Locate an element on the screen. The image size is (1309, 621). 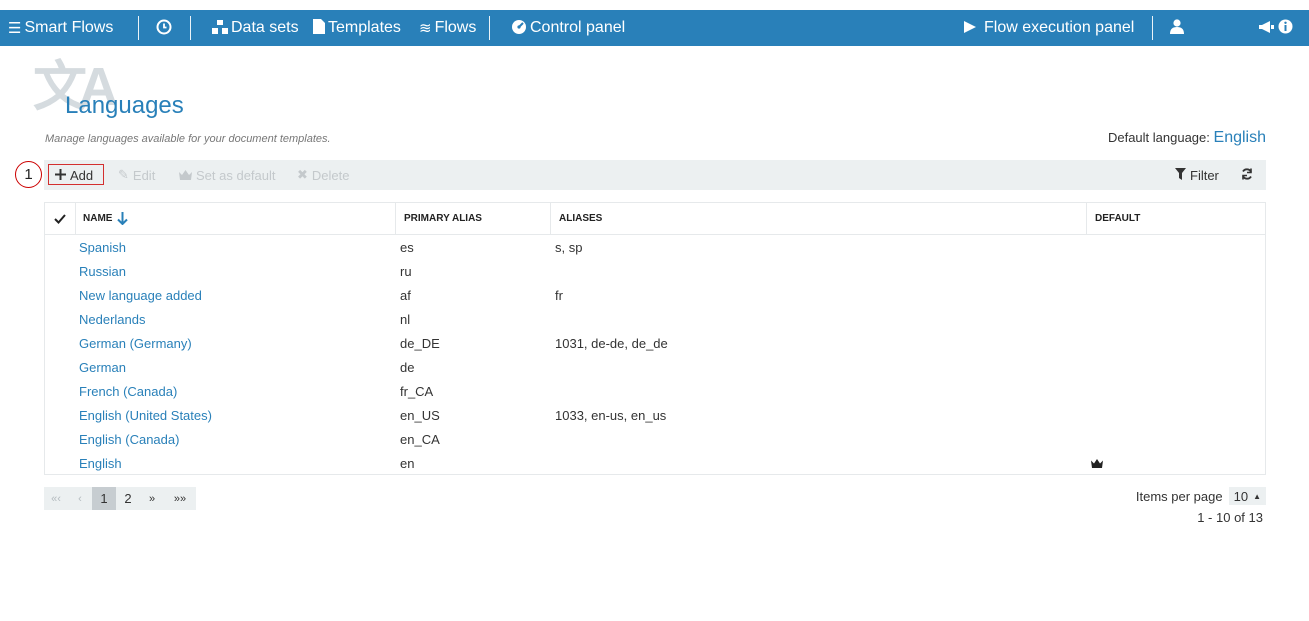
select-all-checkbox is located at coordinates (60, 218).